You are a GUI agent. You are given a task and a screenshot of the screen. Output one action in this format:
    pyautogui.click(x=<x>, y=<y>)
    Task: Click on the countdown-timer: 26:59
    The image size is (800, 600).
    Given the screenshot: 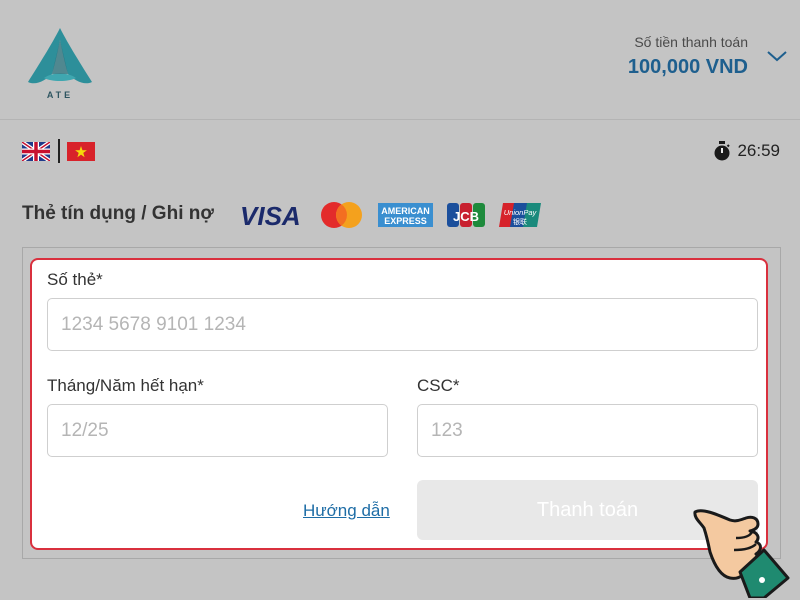 What is the action you would take?
    pyautogui.click(x=746, y=151)
    